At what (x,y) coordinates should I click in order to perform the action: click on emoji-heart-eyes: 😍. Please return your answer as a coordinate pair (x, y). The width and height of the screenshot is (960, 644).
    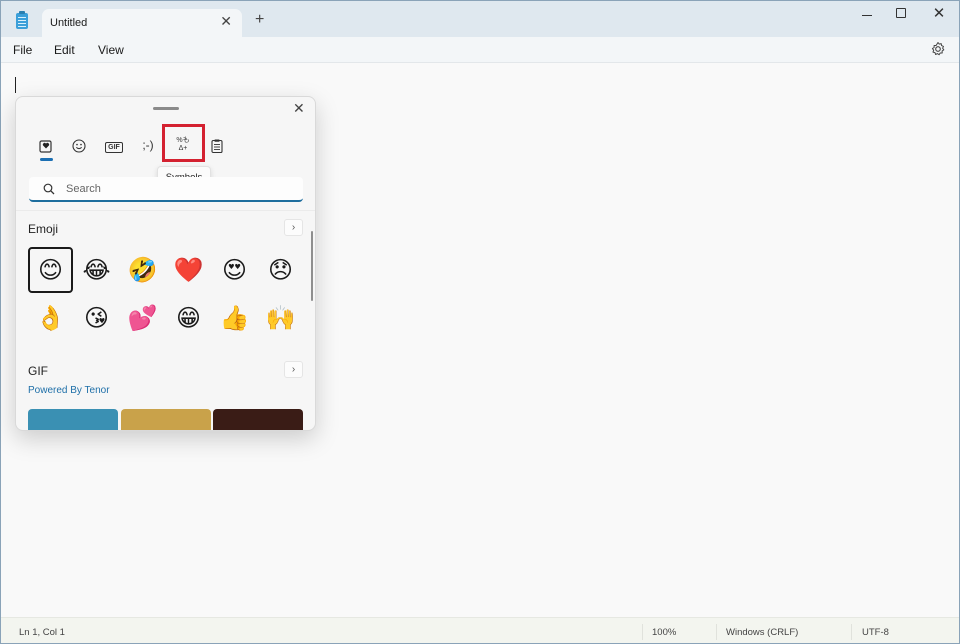
    Looking at the image, I should click on (234, 270).